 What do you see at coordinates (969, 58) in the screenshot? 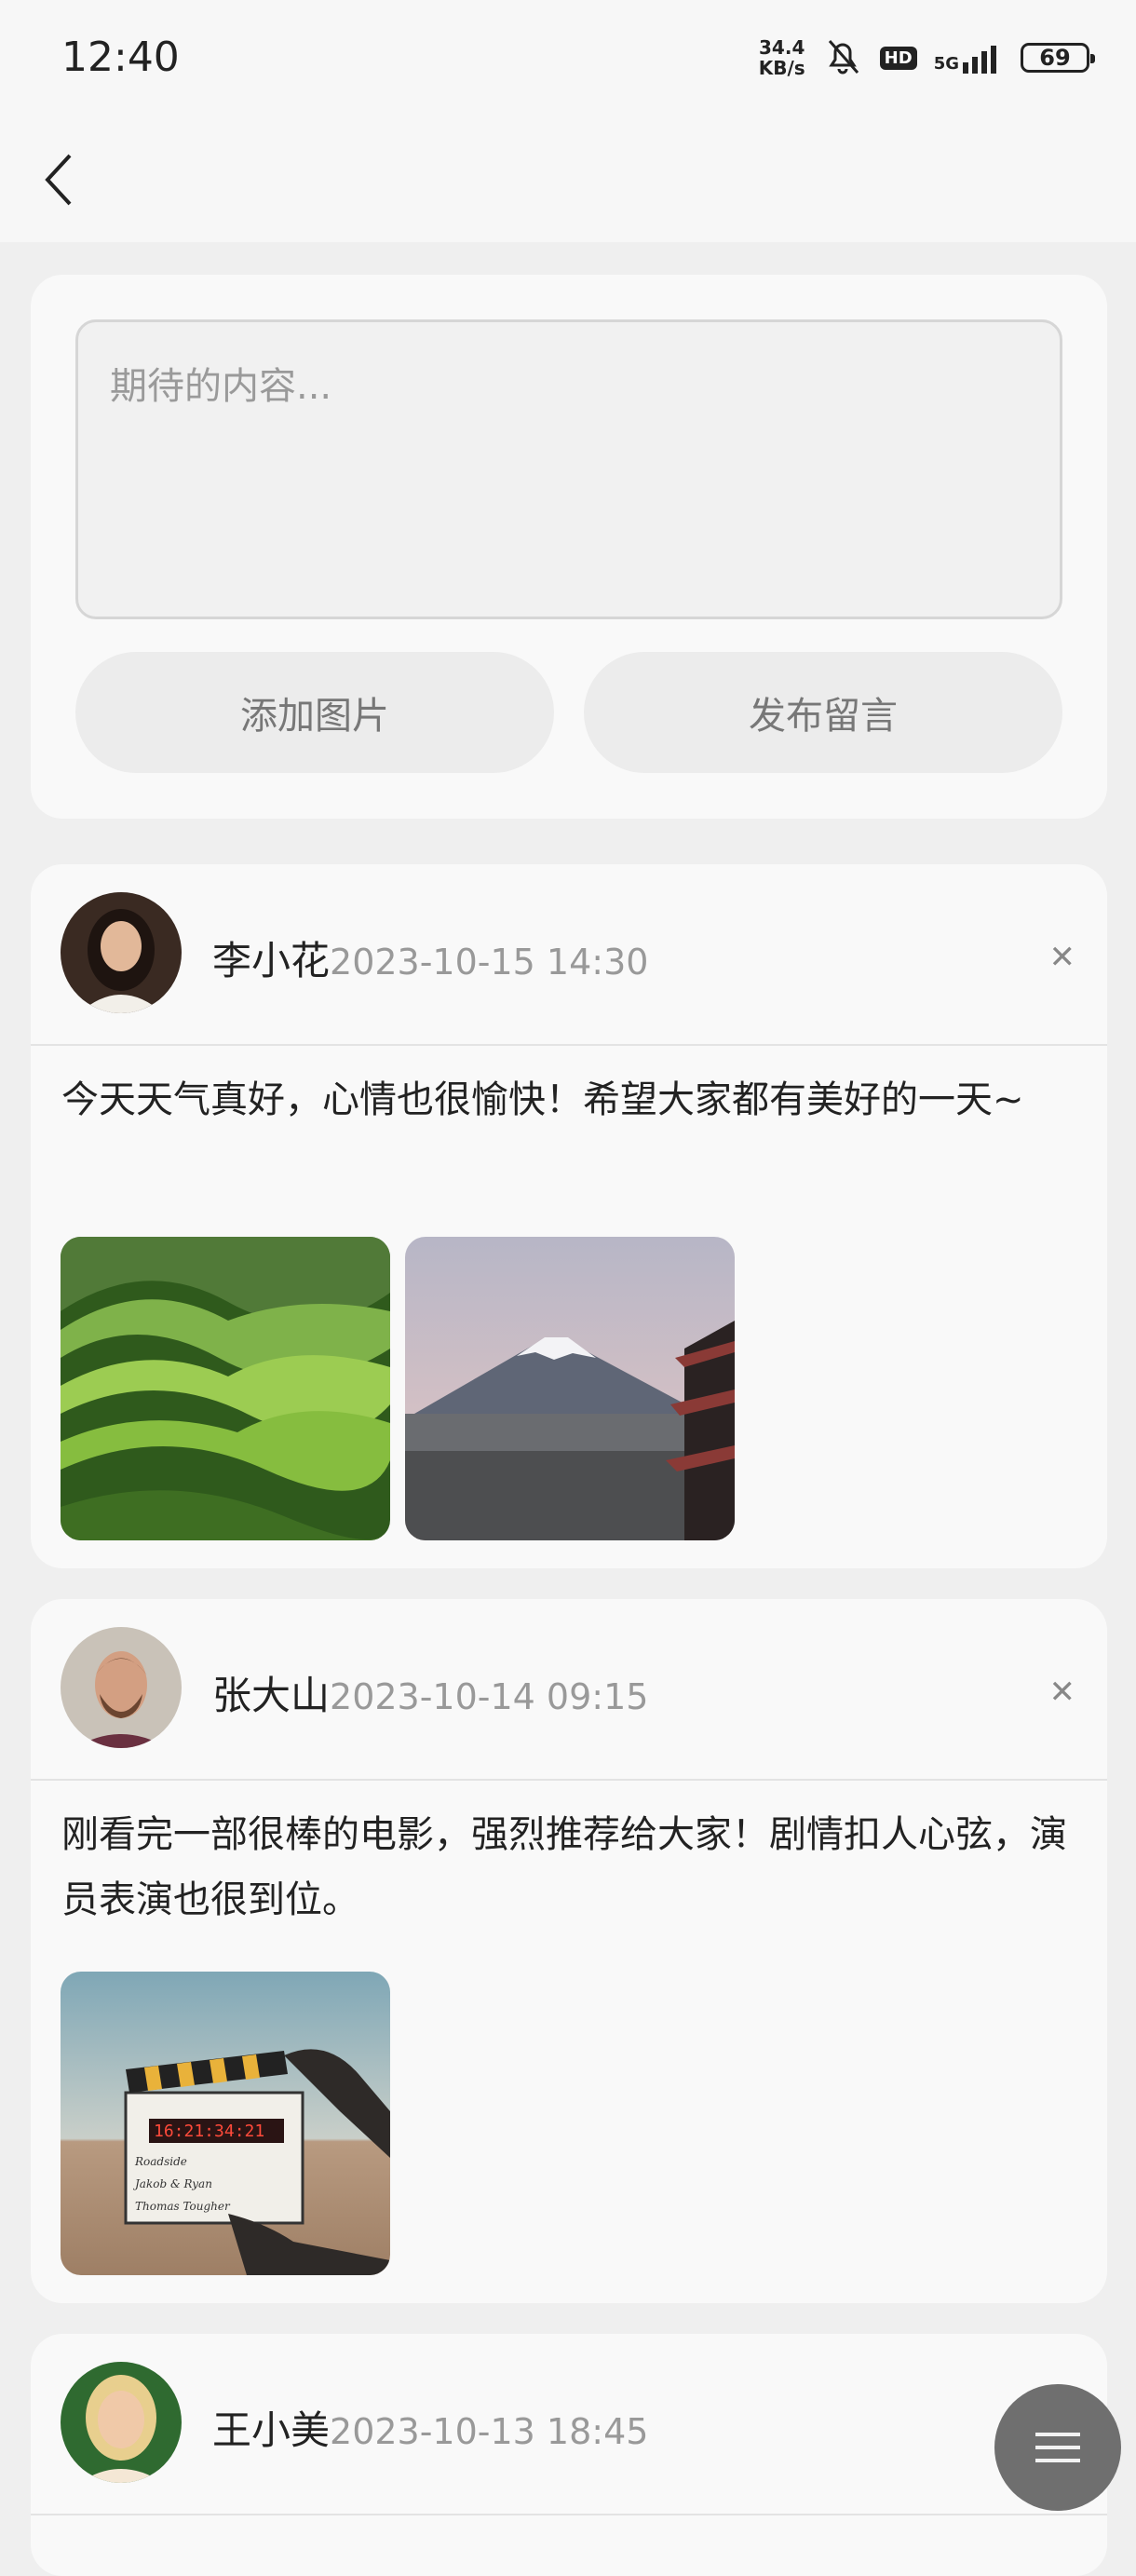
I see `signal-icon: 5G` at bounding box center [969, 58].